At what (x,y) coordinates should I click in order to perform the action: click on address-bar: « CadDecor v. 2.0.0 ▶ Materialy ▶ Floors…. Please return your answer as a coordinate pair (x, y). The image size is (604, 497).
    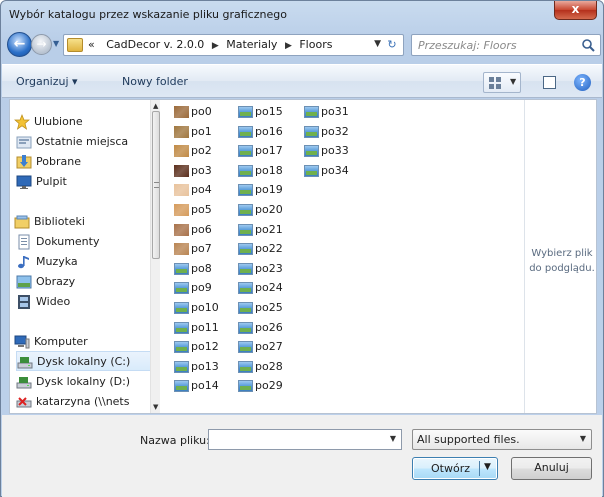
    Looking at the image, I should click on (233, 45).